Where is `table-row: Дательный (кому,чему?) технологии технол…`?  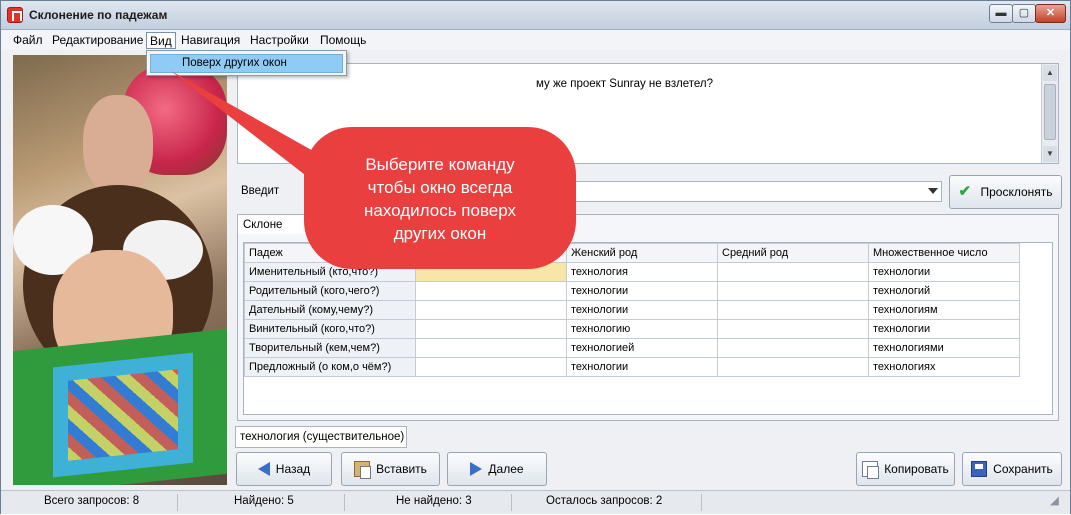
table-row: Дательный (кому,чему?) технологии технол… is located at coordinates (632, 310).